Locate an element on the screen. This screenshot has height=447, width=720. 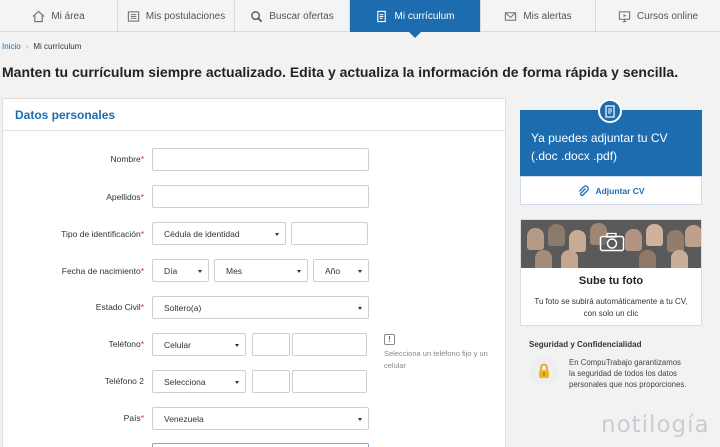
estado-civil-label-text: Estado Civil is located at coordinates (118, 307).